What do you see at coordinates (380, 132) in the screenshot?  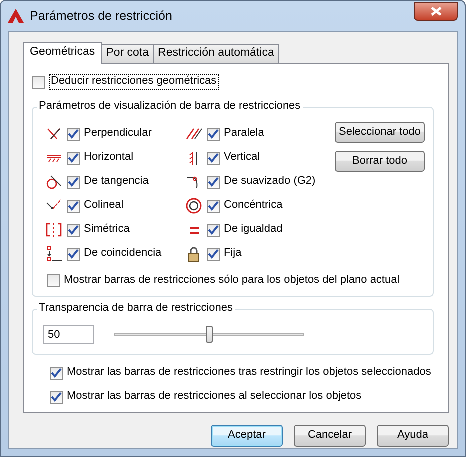 I see `button: Seleccionar todo` at bounding box center [380, 132].